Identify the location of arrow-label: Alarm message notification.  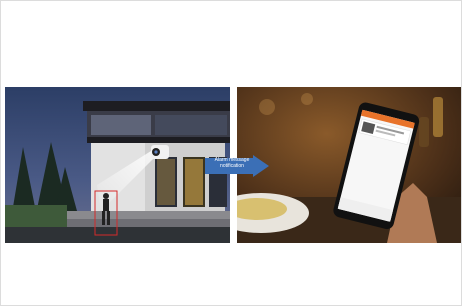
(232, 163).